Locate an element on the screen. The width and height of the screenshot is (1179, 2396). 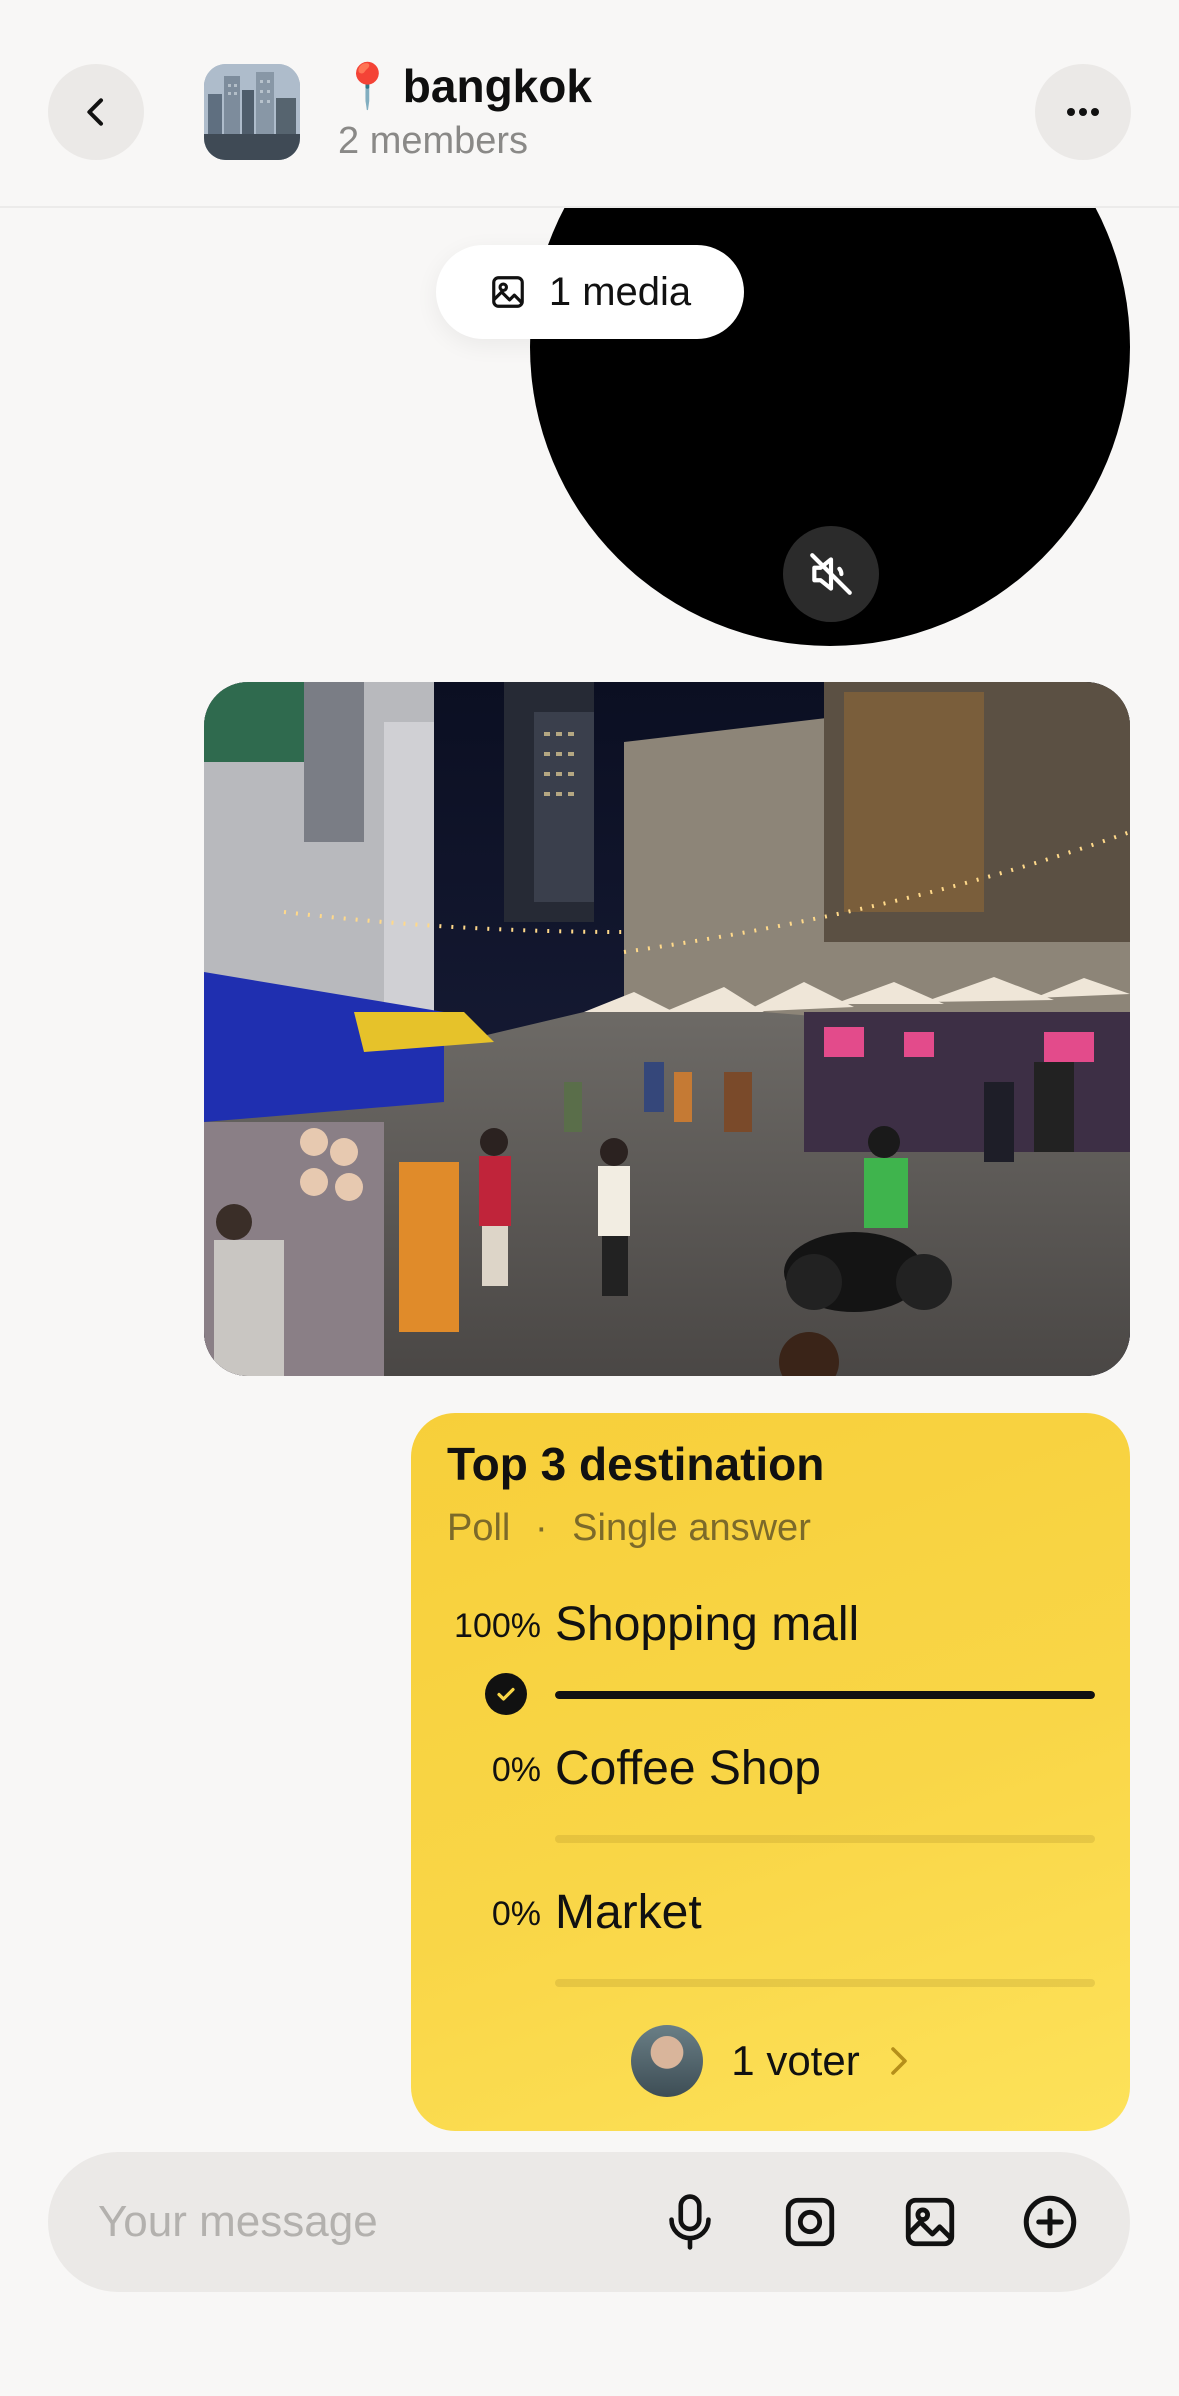
map-pin-icon: 📍 is located at coordinates (367, 86).